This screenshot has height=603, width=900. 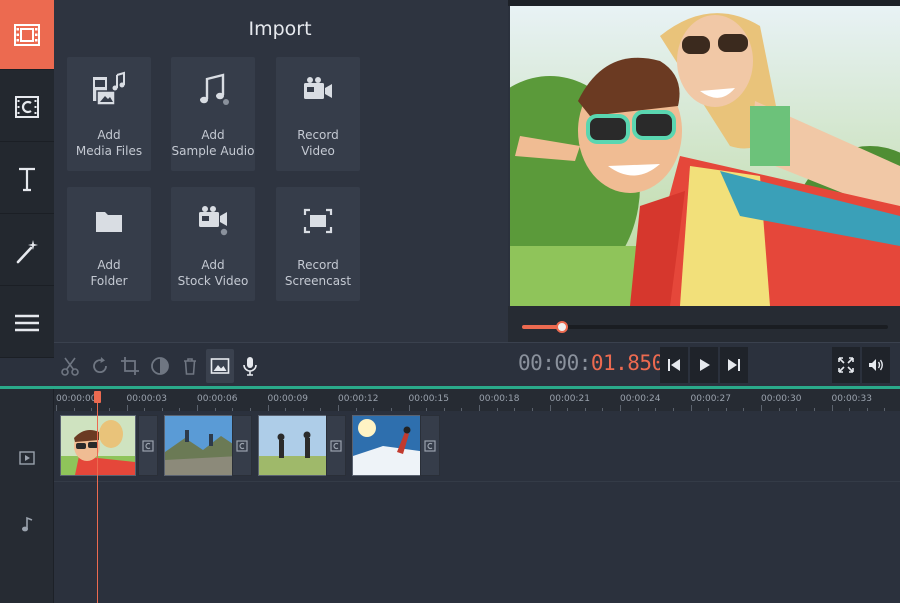 What do you see at coordinates (109, 222) in the screenshot?
I see `folder-icon` at bounding box center [109, 222].